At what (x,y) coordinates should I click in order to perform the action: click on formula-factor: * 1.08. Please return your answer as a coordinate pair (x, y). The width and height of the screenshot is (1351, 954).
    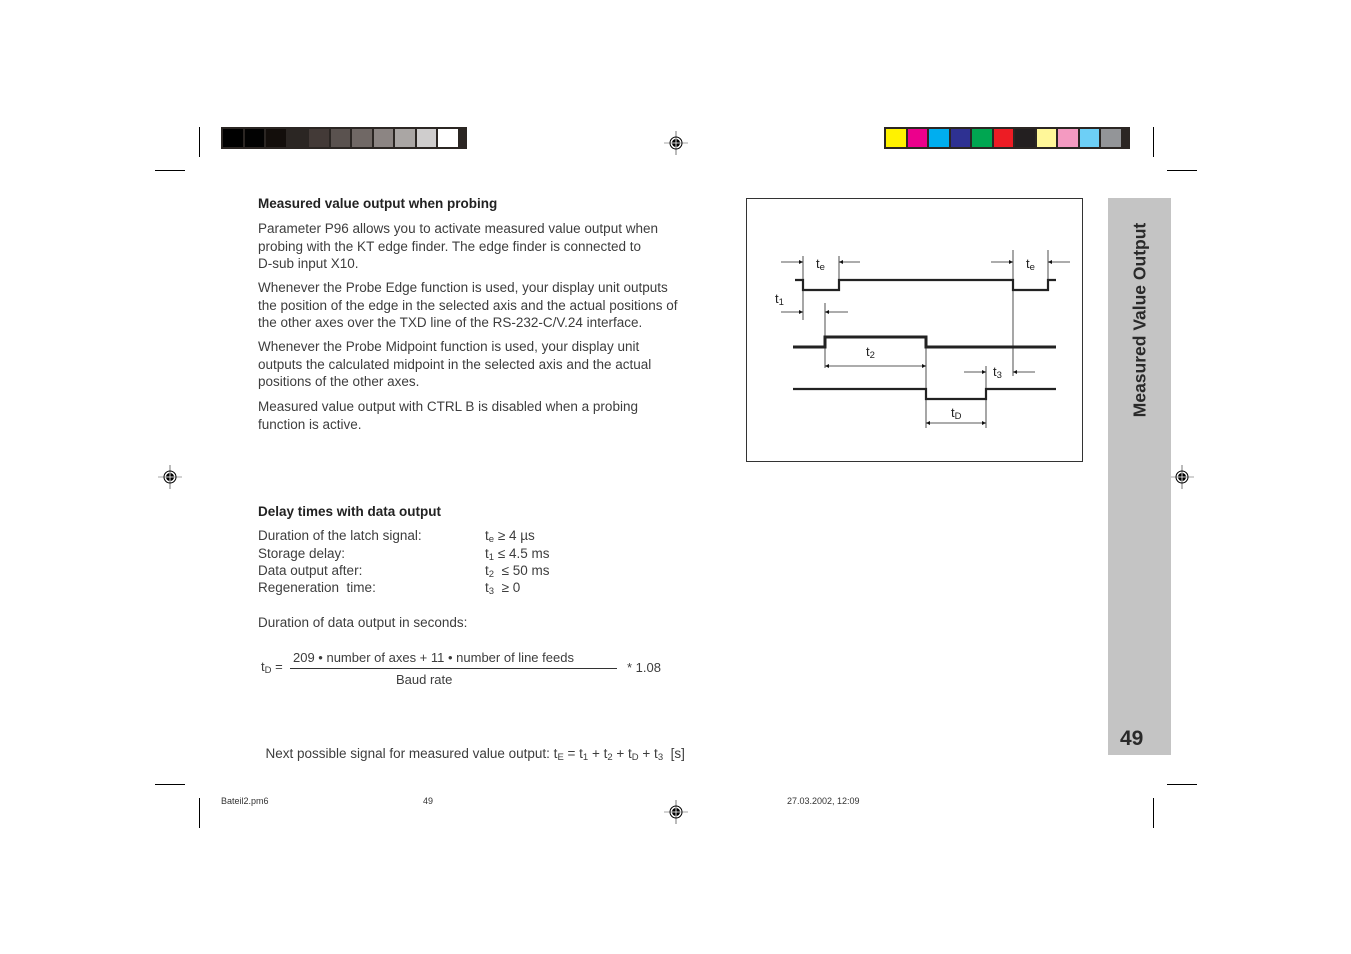
    Looking at the image, I should click on (644, 667).